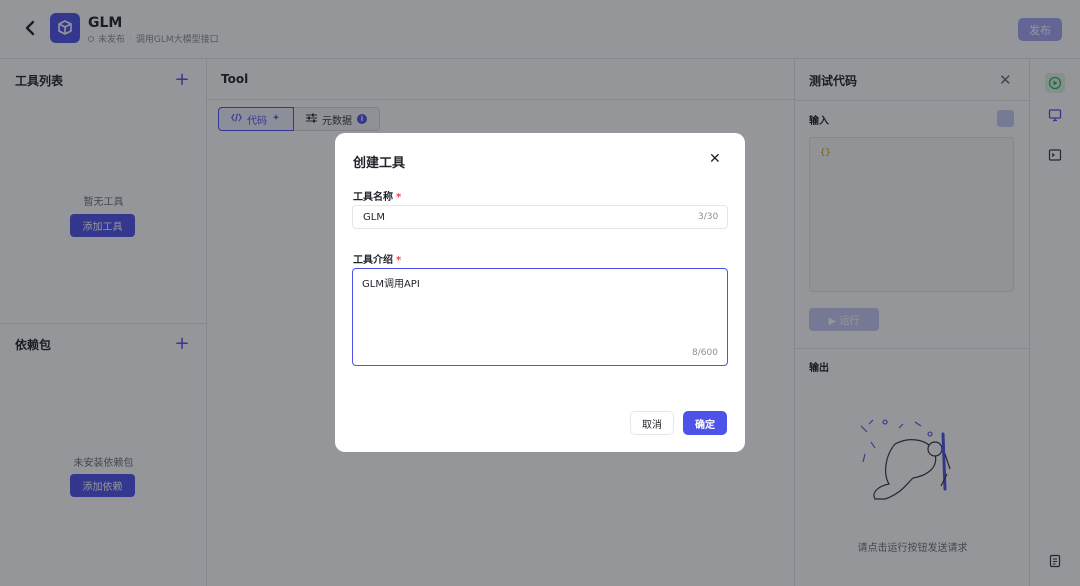 Image resolution: width=1080 pixels, height=586 pixels. What do you see at coordinates (705, 353) in the screenshot?
I see `desc-char-count: 8/600` at bounding box center [705, 353].